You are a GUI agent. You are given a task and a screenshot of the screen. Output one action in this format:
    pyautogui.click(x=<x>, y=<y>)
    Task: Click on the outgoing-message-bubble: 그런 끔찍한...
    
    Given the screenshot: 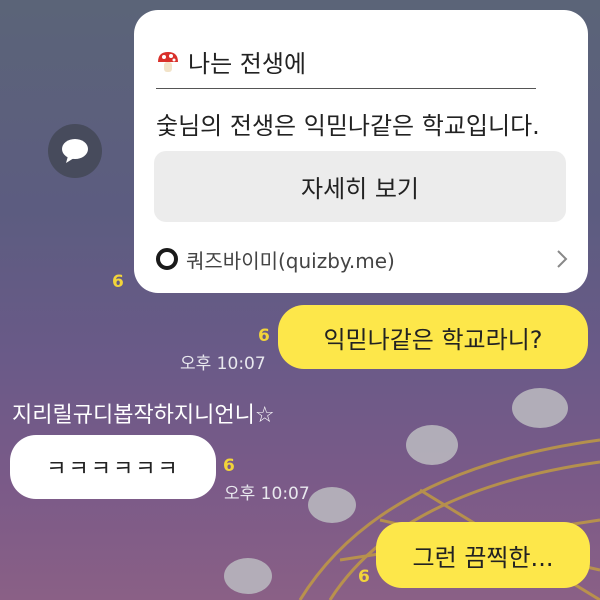 What is the action you would take?
    pyautogui.click(x=483, y=555)
    